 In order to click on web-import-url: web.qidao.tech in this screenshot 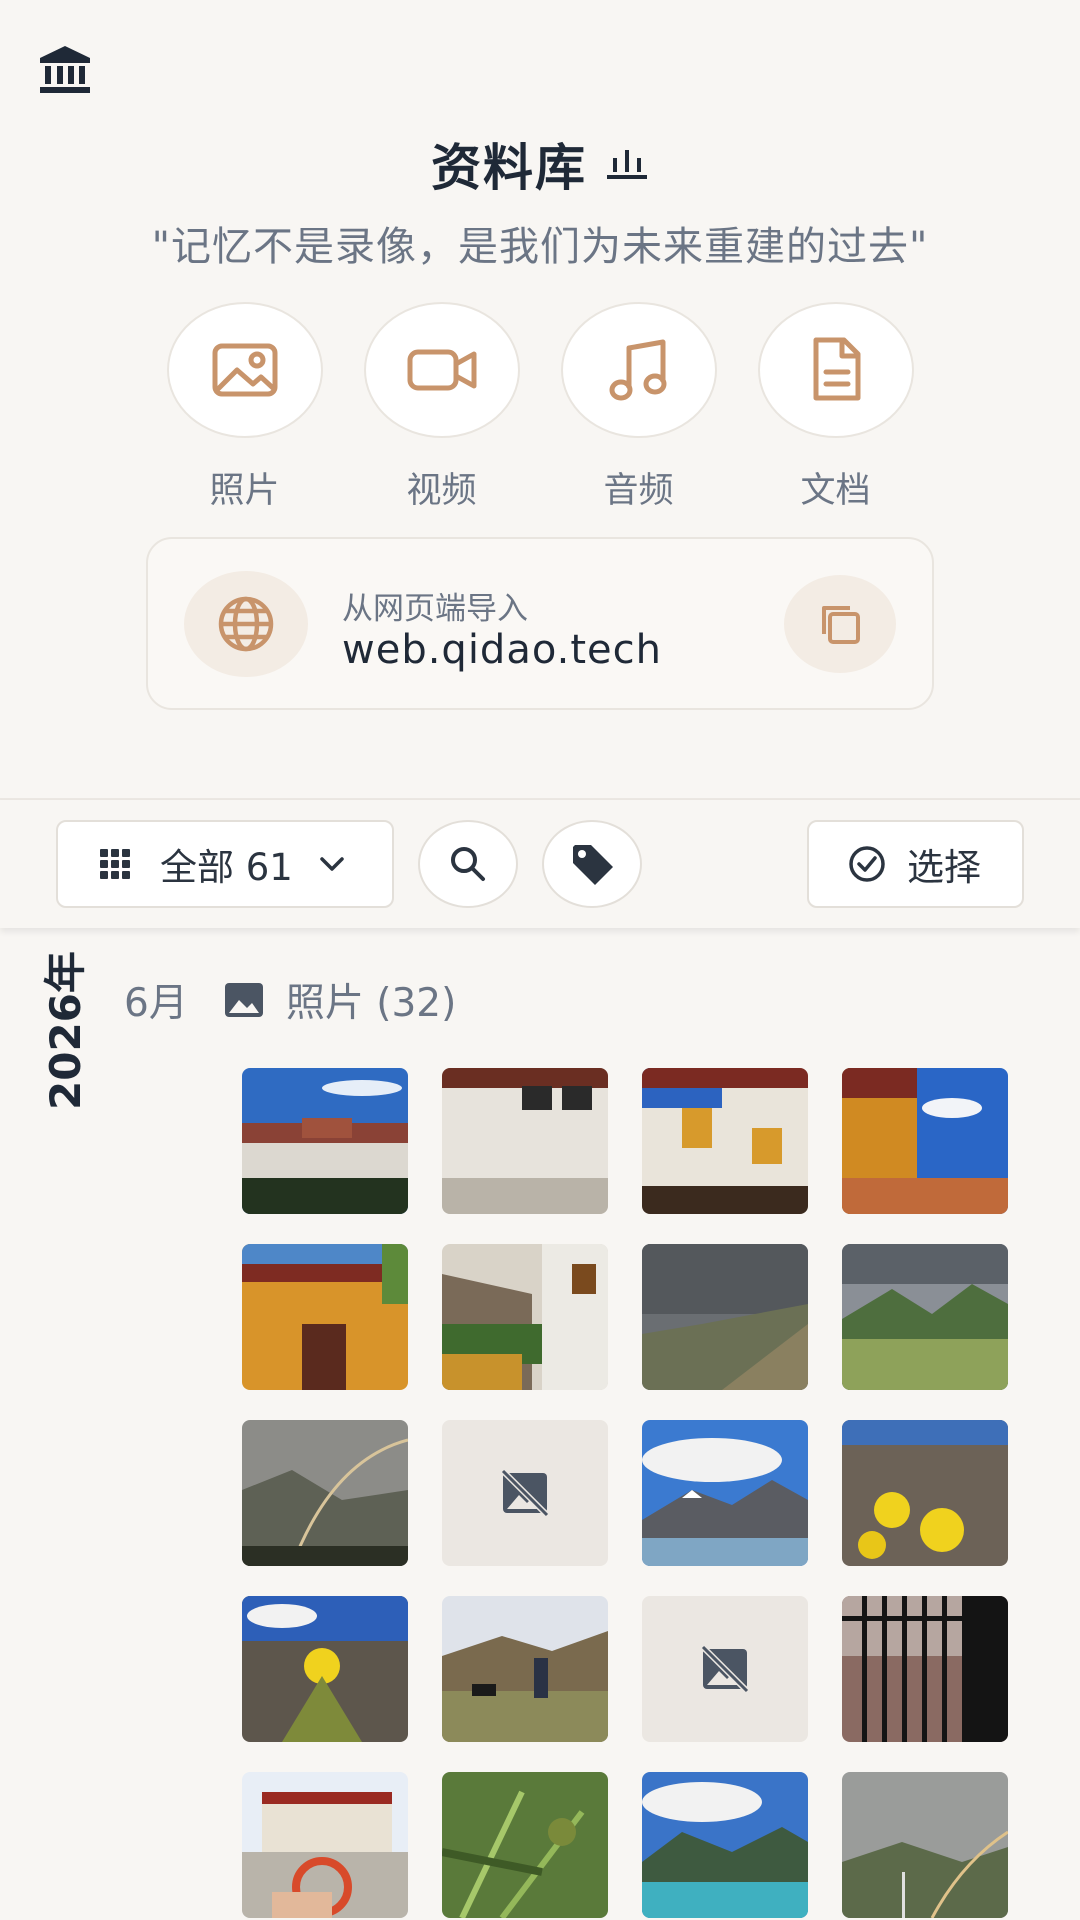, I will do `click(502, 650)`.